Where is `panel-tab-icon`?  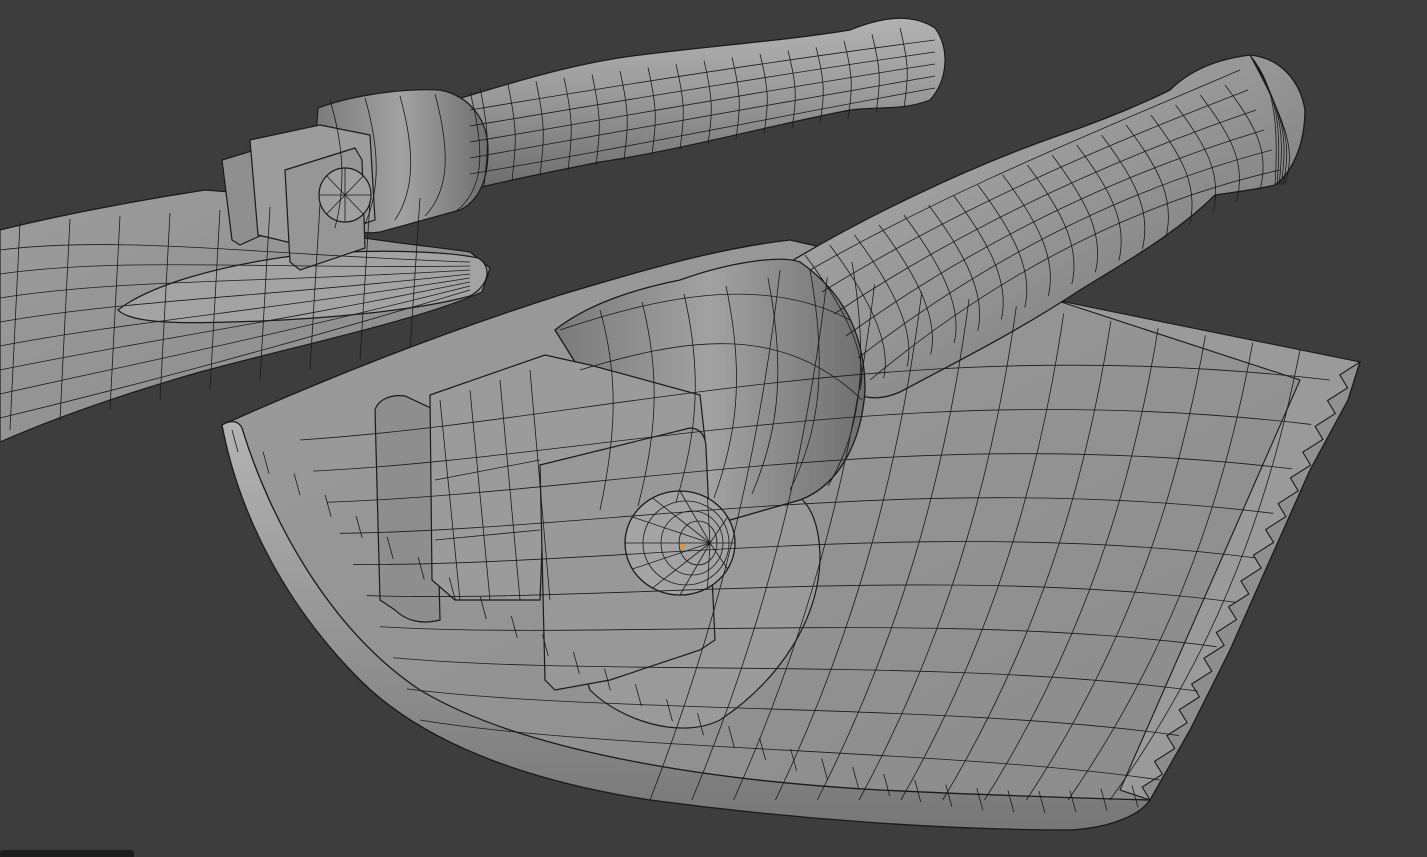 panel-tab-icon is located at coordinates (67, 853).